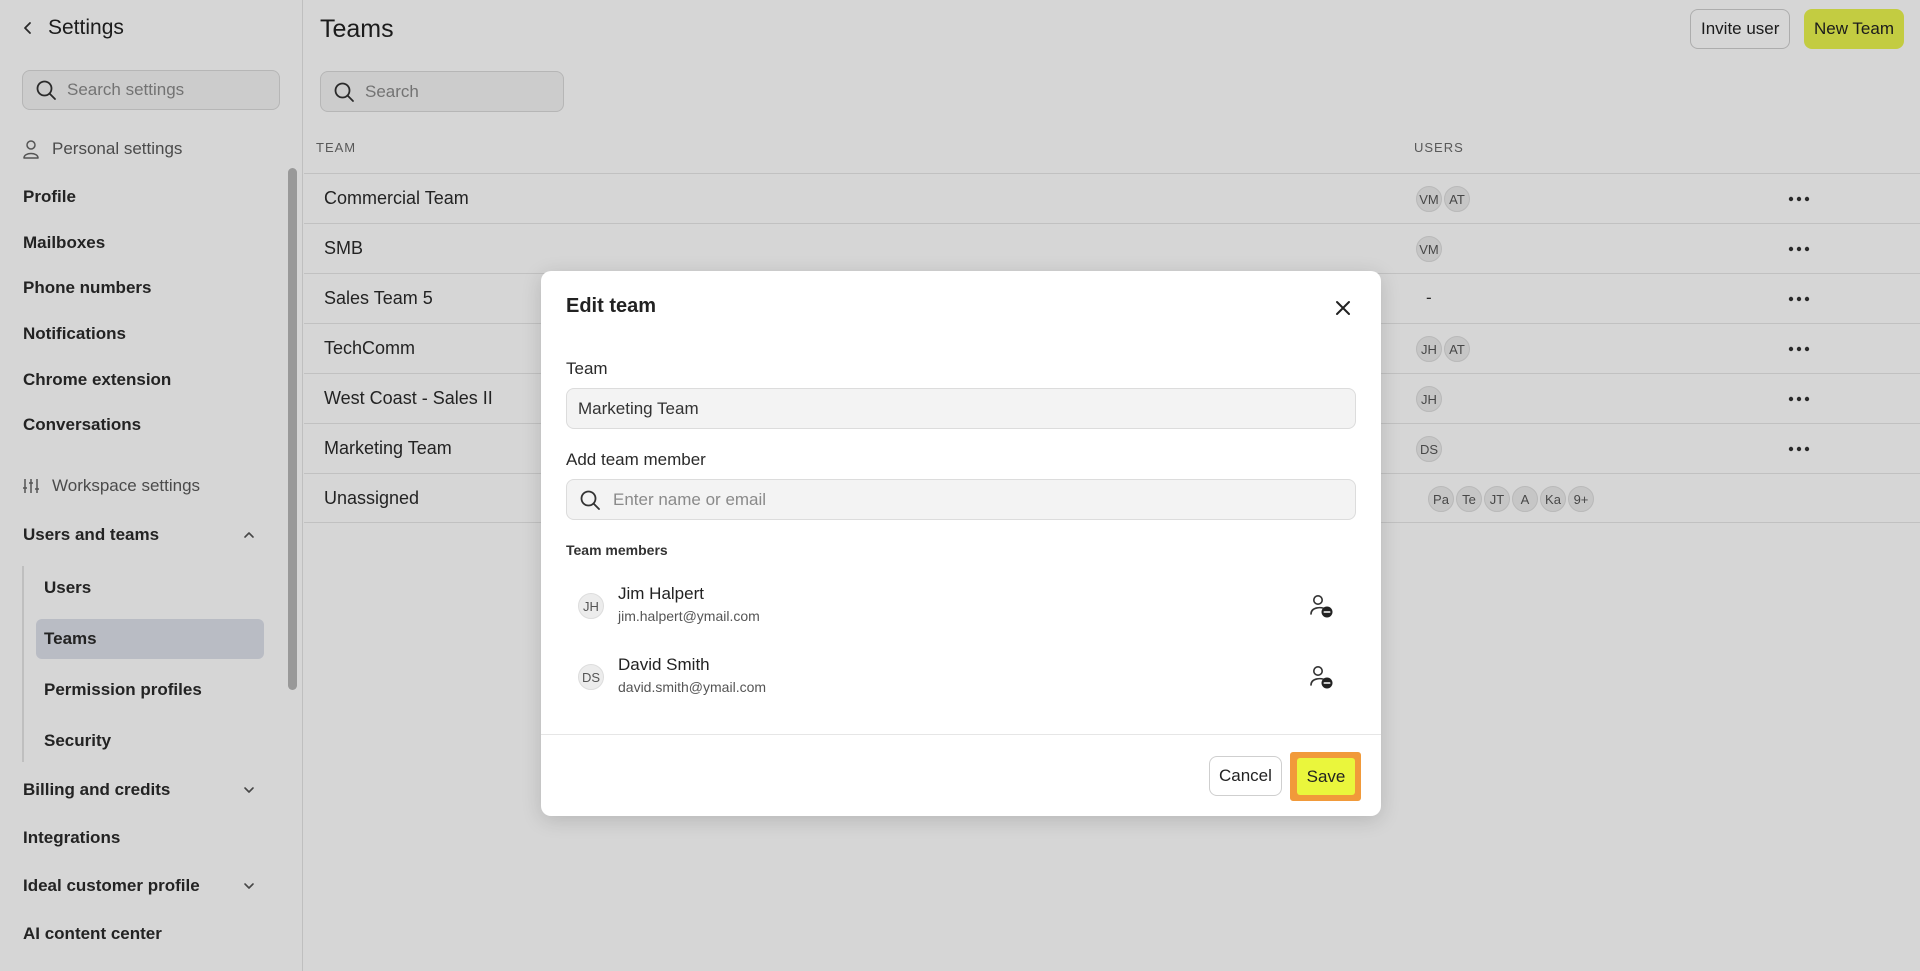  I want to click on add-member-label: Add team member, so click(636, 459).